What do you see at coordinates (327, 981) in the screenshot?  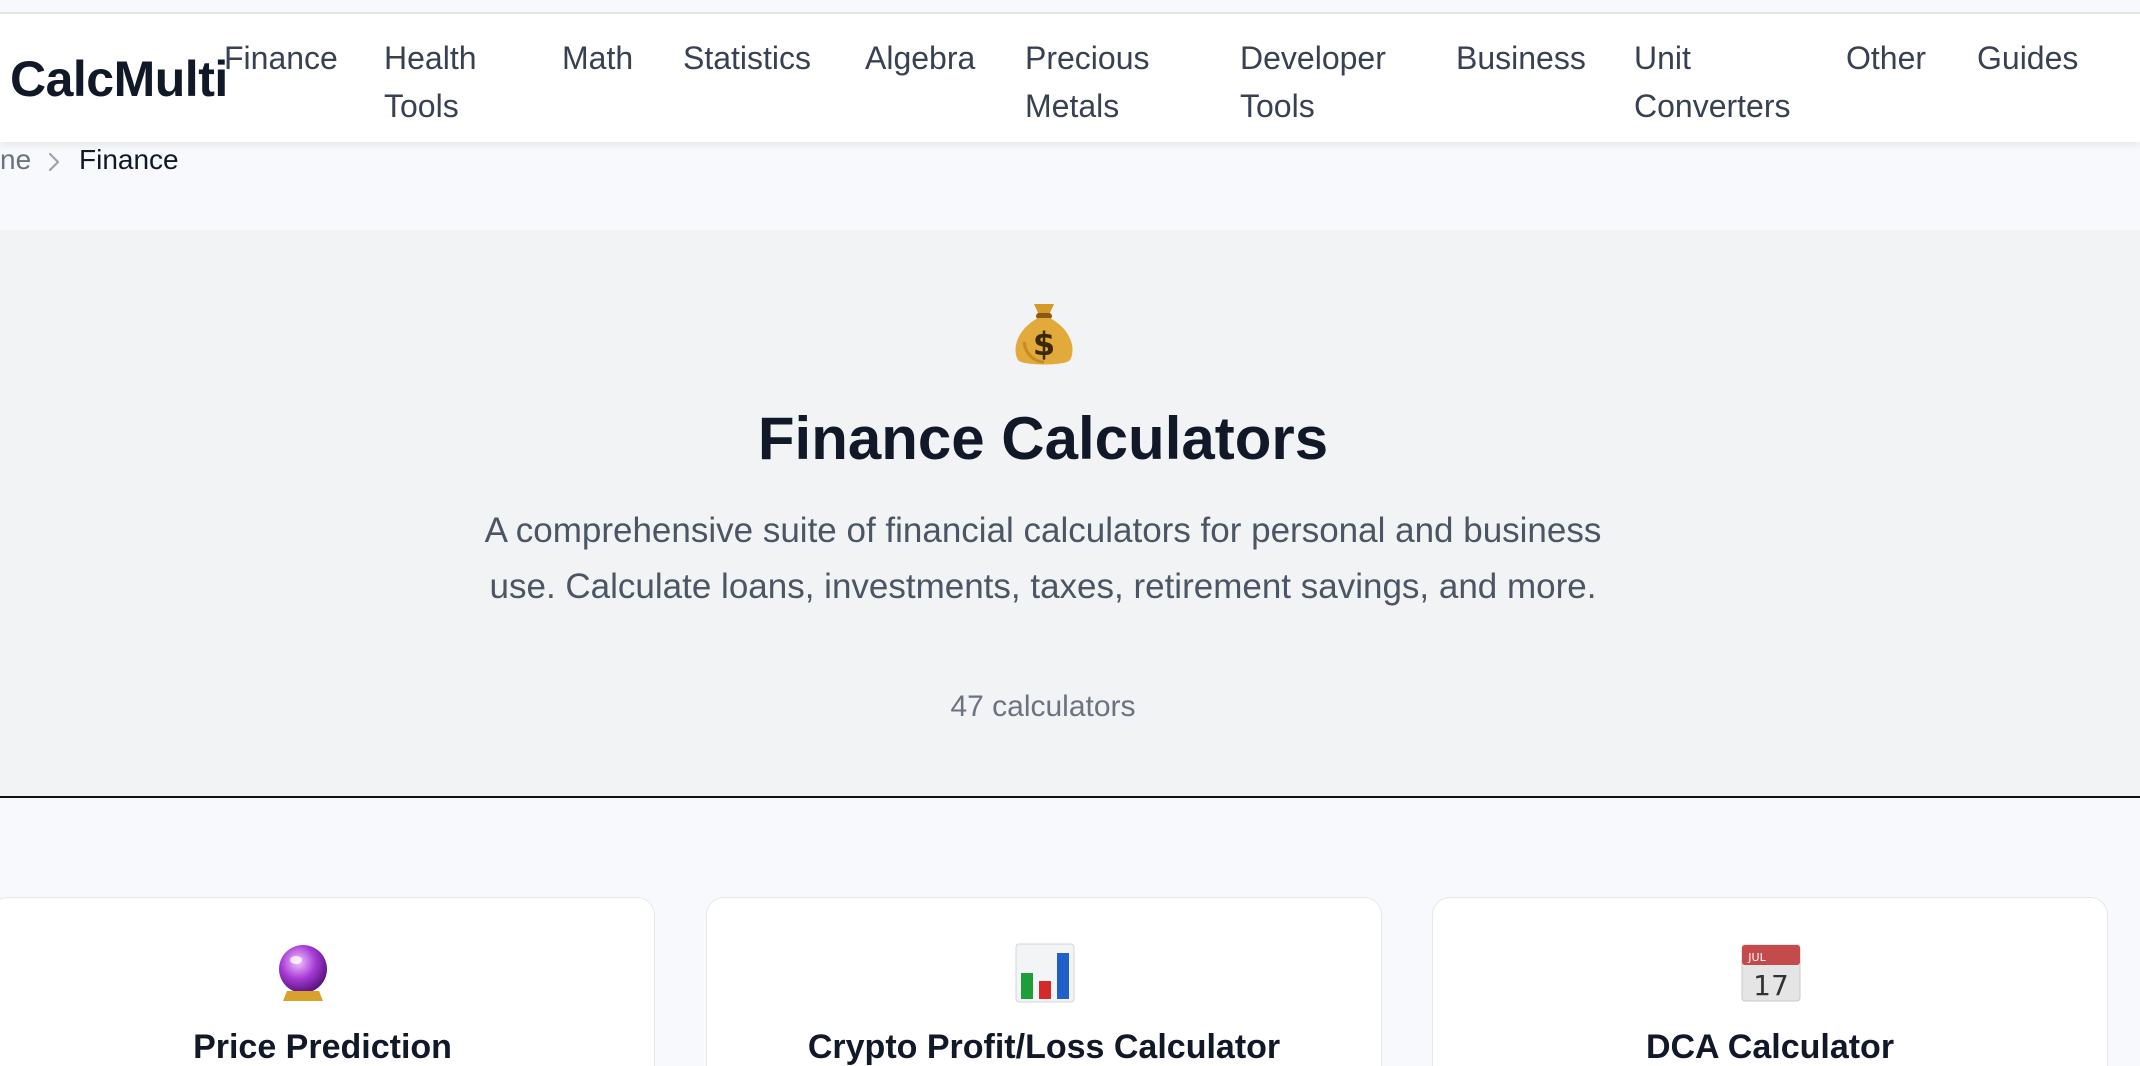 I see `calculator-card-price-prediction: Price Prediction` at bounding box center [327, 981].